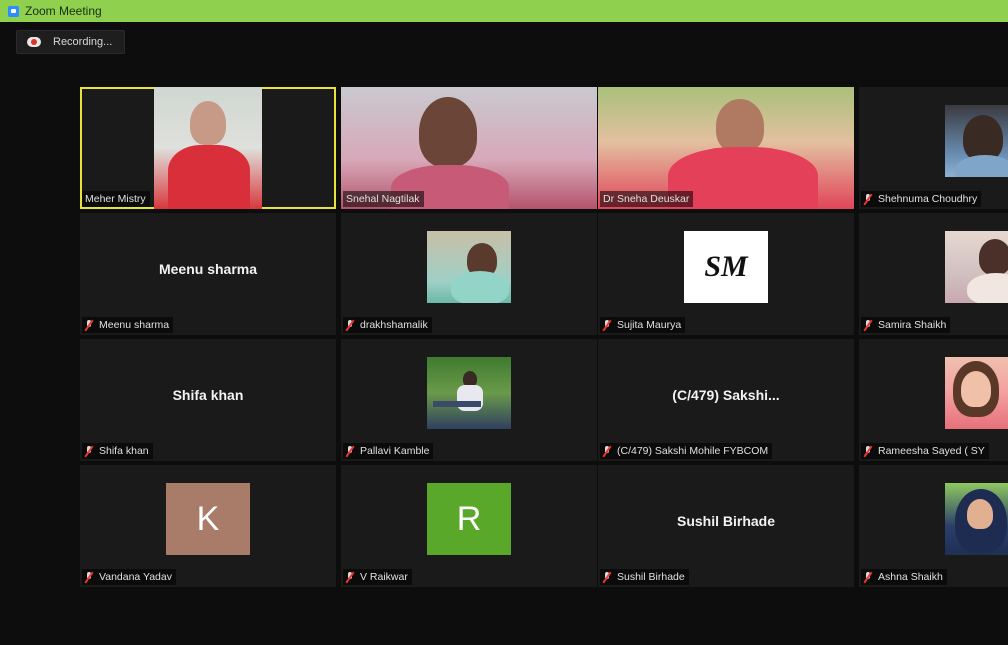 This screenshot has height=645, width=1008. I want to click on participant-tile-sujita-maurya: SM Sujita Maurya, so click(726, 274).